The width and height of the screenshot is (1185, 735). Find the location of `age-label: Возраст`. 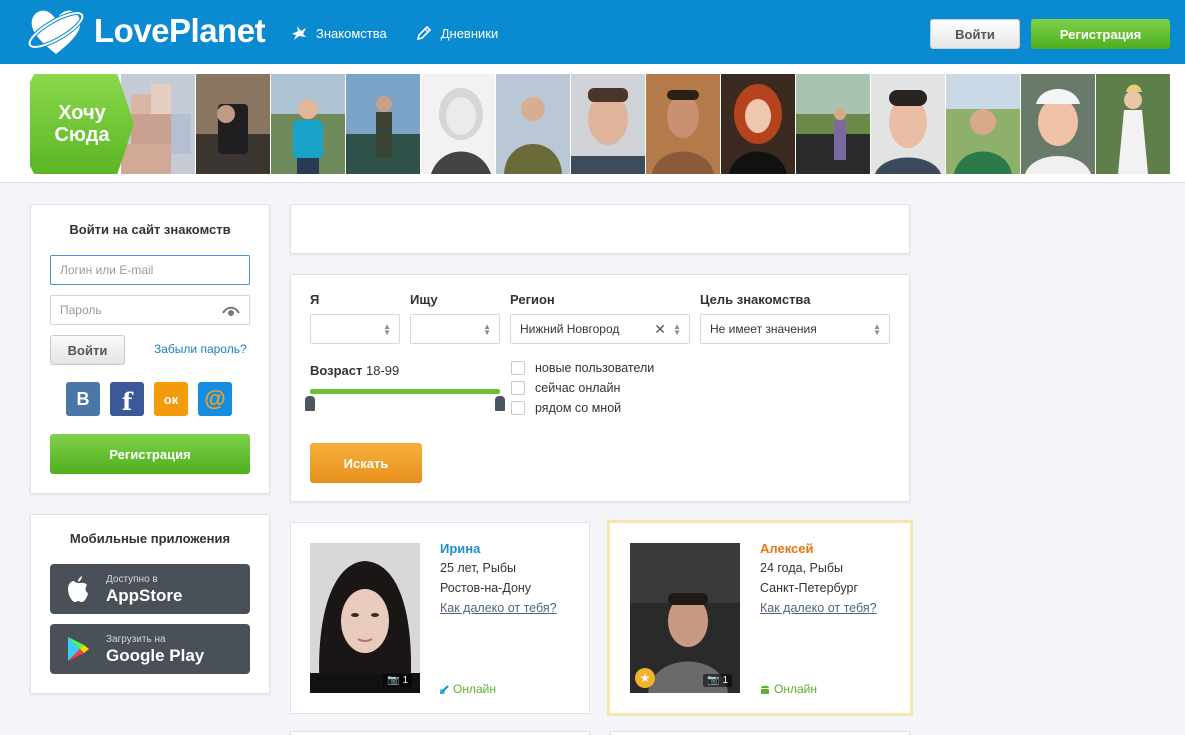

age-label: Возраст is located at coordinates (336, 370).